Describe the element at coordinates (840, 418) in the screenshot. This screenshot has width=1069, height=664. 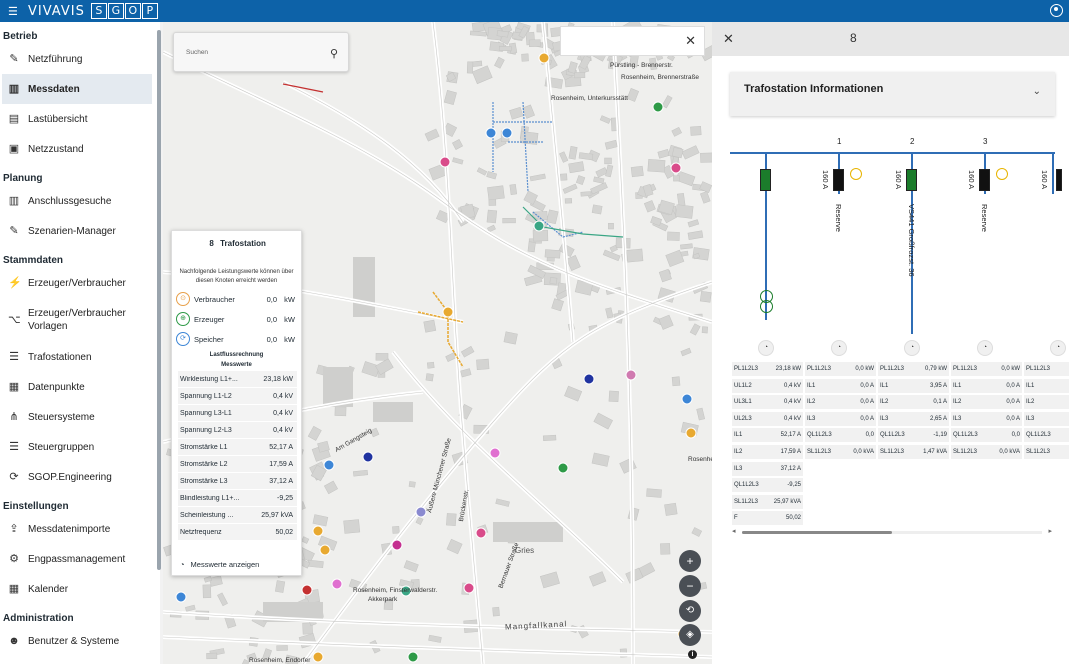
I see `table-row: IL3 0,0 A` at that location.